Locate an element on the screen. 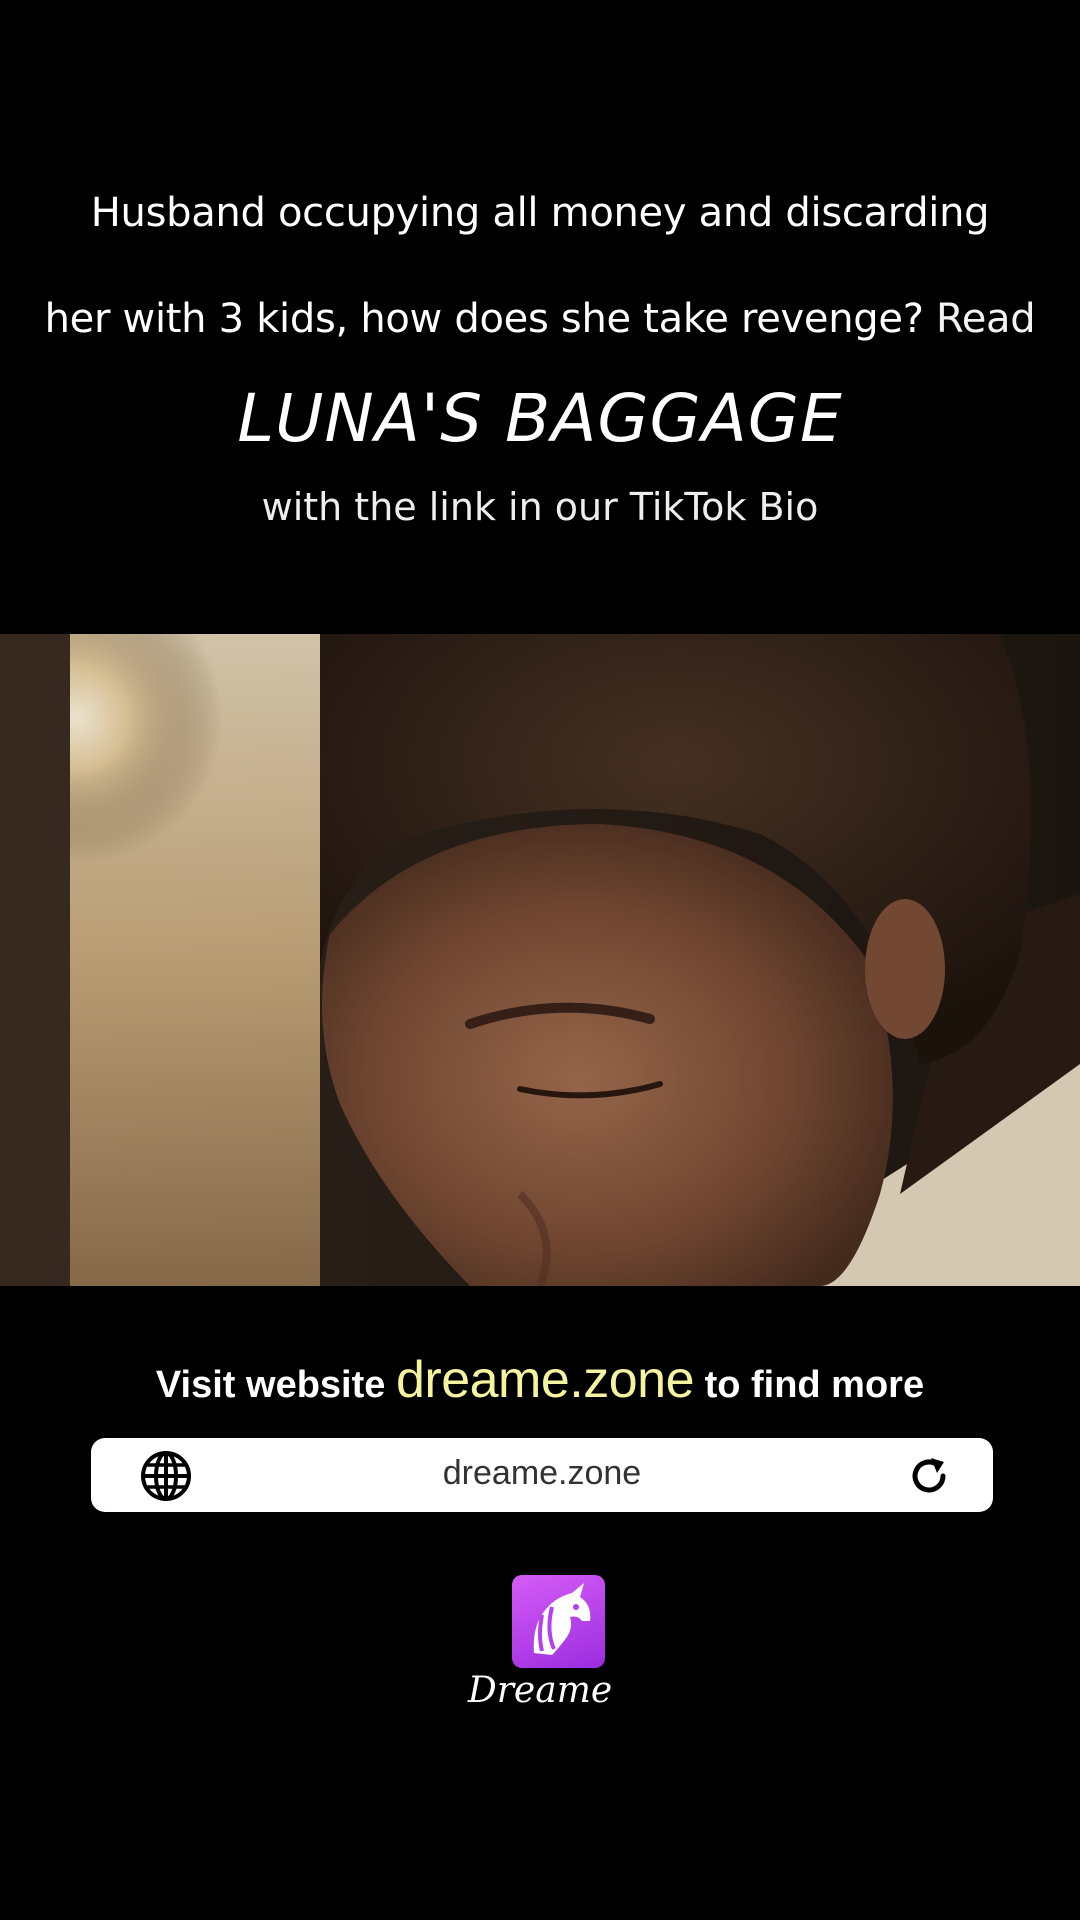  book-title: LUNA'S BAGGAGE is located at coordinates (540, 418).